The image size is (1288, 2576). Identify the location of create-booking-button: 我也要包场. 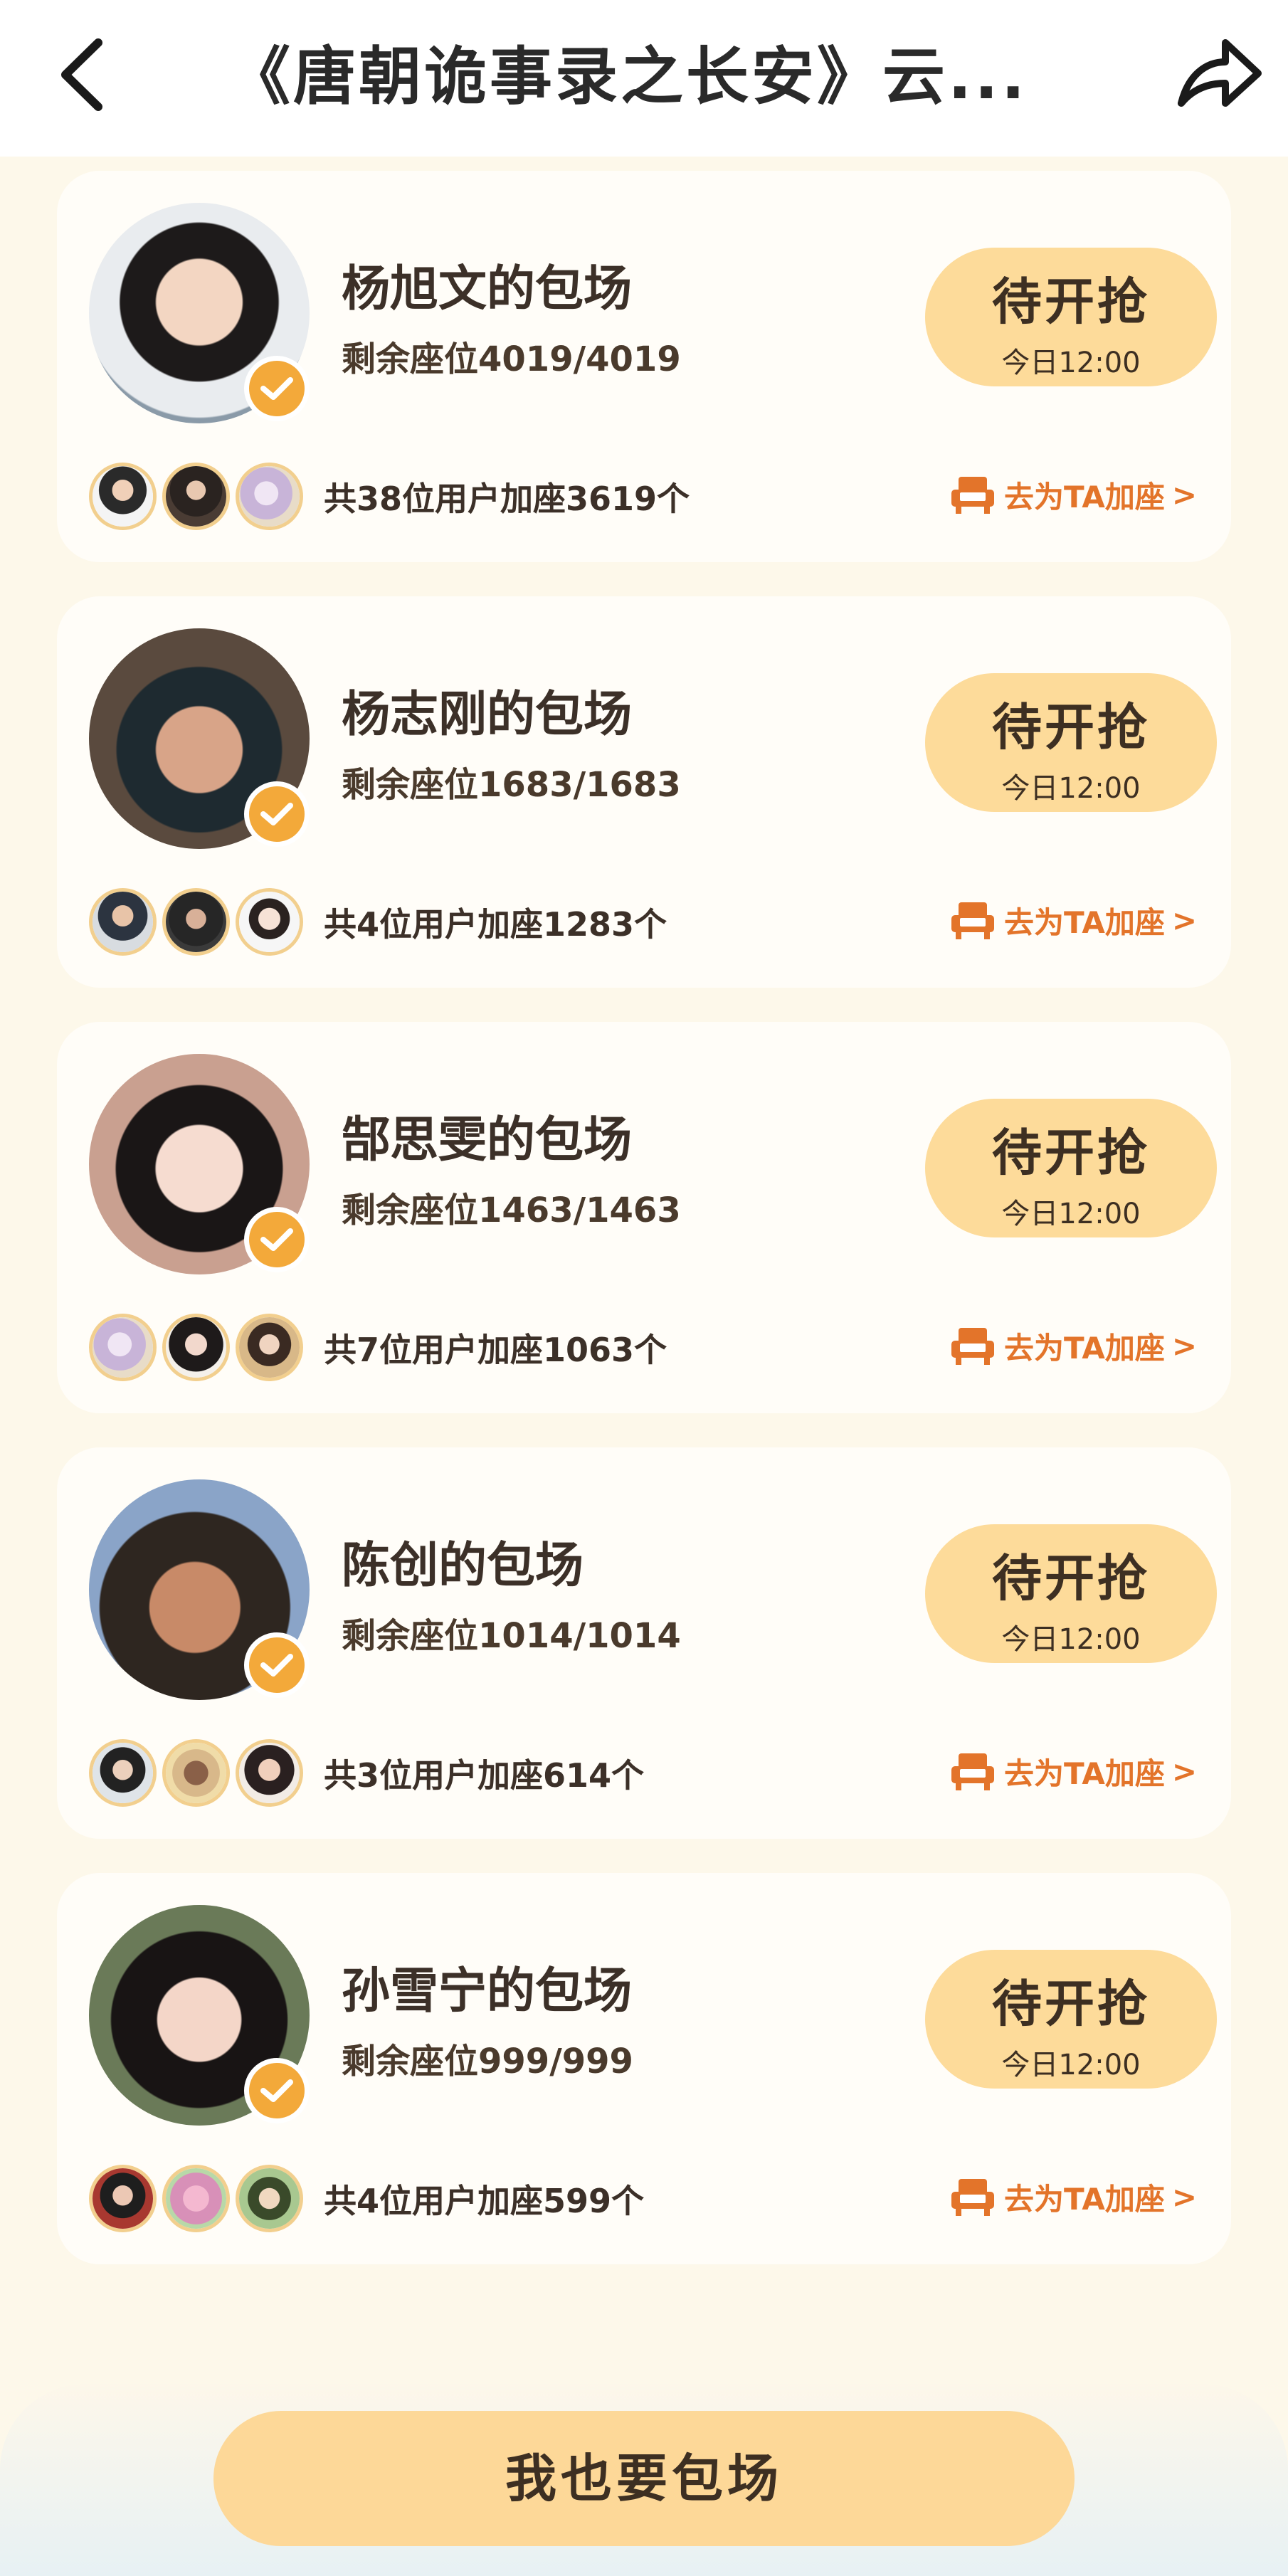
(644, 2478).